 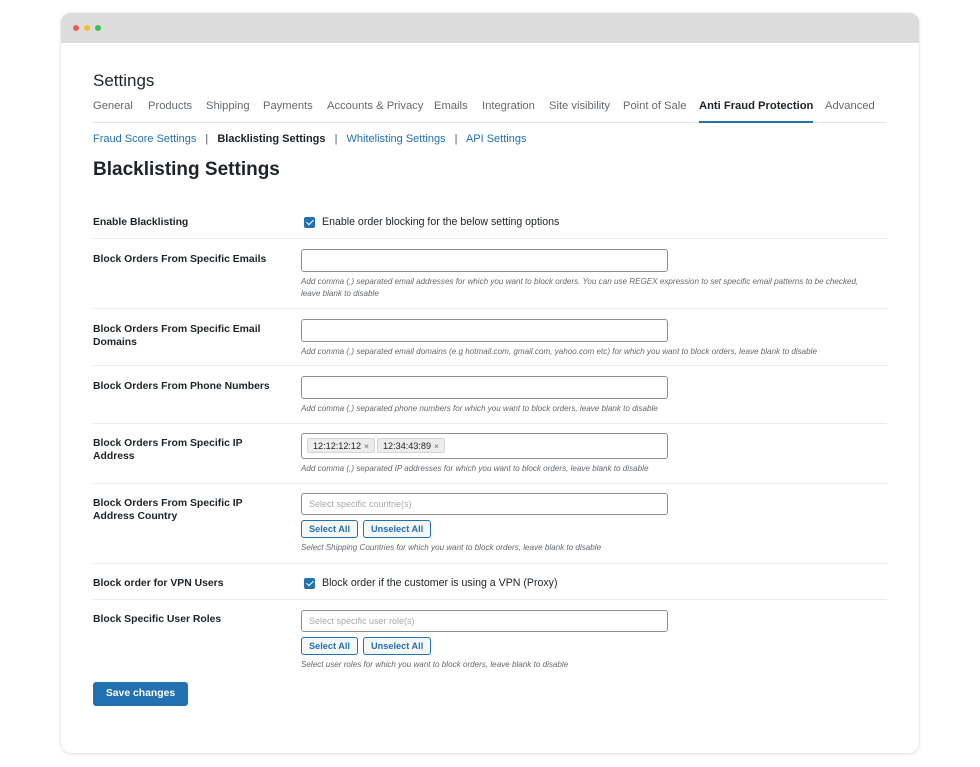 I want to click on subnav-blacklisting-settings: Blacklisting Settings, so click(x=271, y=139).